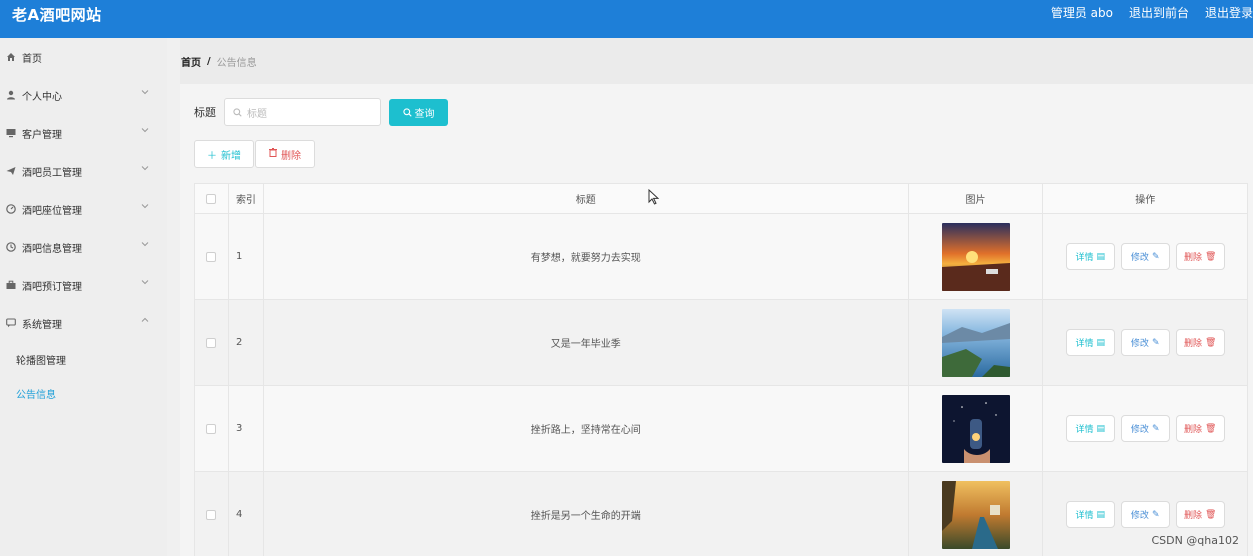 Image resolution: width=1253 pixels, height=556 pixels. What do you see at coordinates (83, 323) in the screenshot?
I see `sidebar-item-system: 系统管理` at bounding box center [83, 323].